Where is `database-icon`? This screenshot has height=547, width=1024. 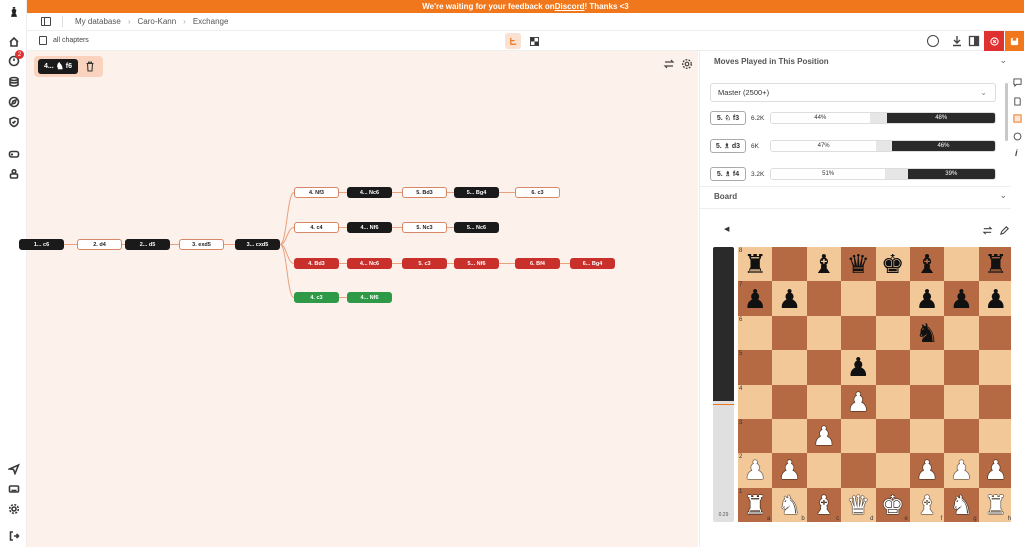 database-icon is located at coordinates (13, 81).